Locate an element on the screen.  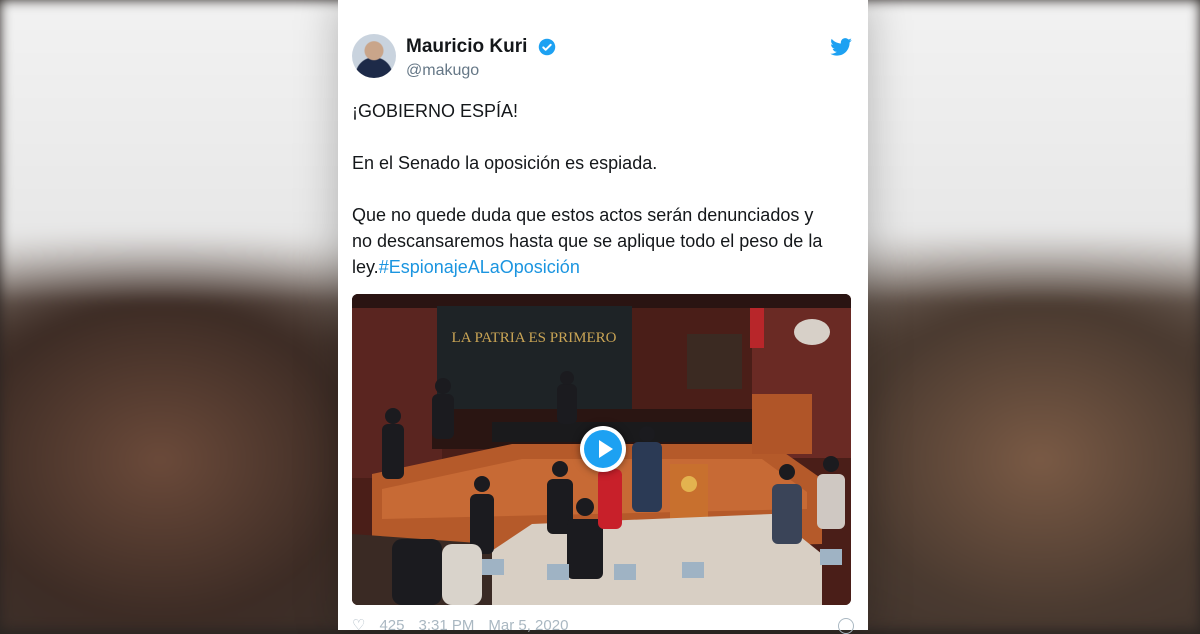
tweet-date: Mar 5, 2020 is located at coordinates (528, 625).